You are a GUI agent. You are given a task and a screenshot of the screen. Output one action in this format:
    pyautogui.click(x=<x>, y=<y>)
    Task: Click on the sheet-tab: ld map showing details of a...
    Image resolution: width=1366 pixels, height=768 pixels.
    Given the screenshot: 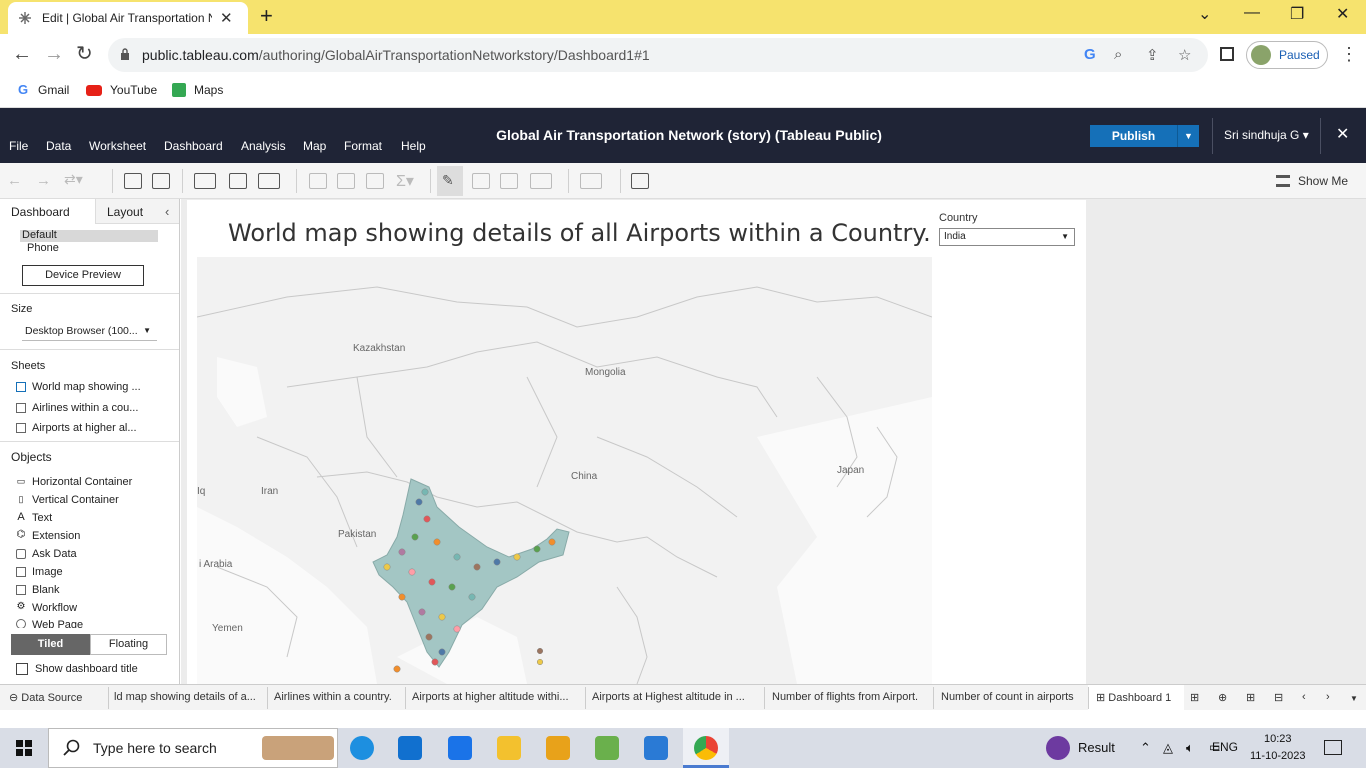 What is the action you would take?
    pyautogui.click(x=185, y=697)
    